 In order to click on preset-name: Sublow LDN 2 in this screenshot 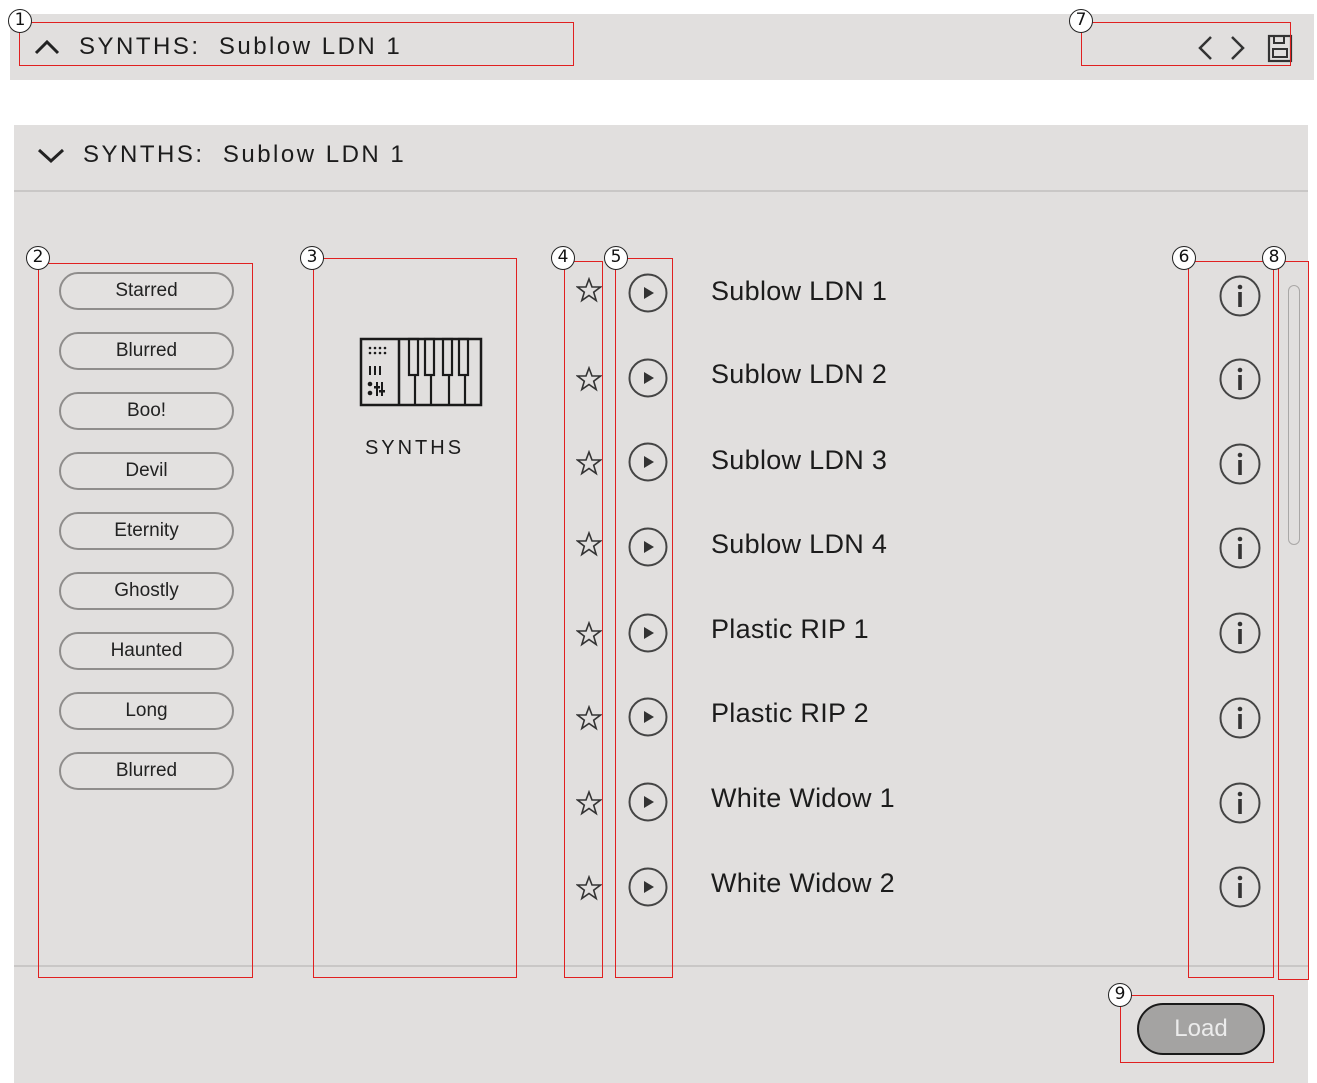, I will do `click(799, 374)`.